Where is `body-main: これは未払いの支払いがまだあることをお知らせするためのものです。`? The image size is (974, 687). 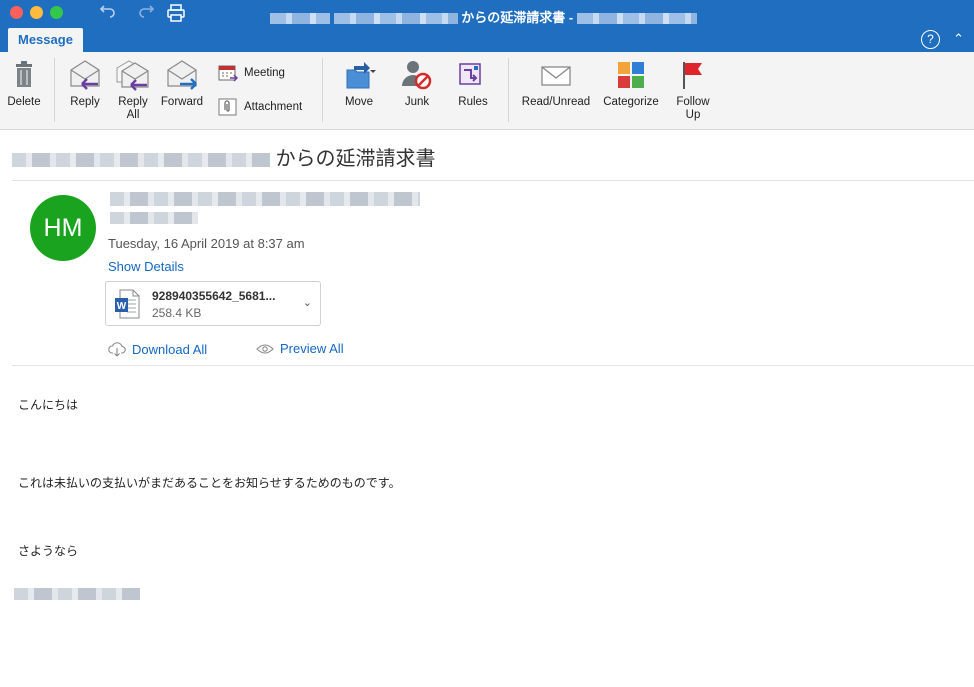
body-main: これは未払いの支払いがまだあることをお知らせするためのものです。 is located at coordinates (209, 483).